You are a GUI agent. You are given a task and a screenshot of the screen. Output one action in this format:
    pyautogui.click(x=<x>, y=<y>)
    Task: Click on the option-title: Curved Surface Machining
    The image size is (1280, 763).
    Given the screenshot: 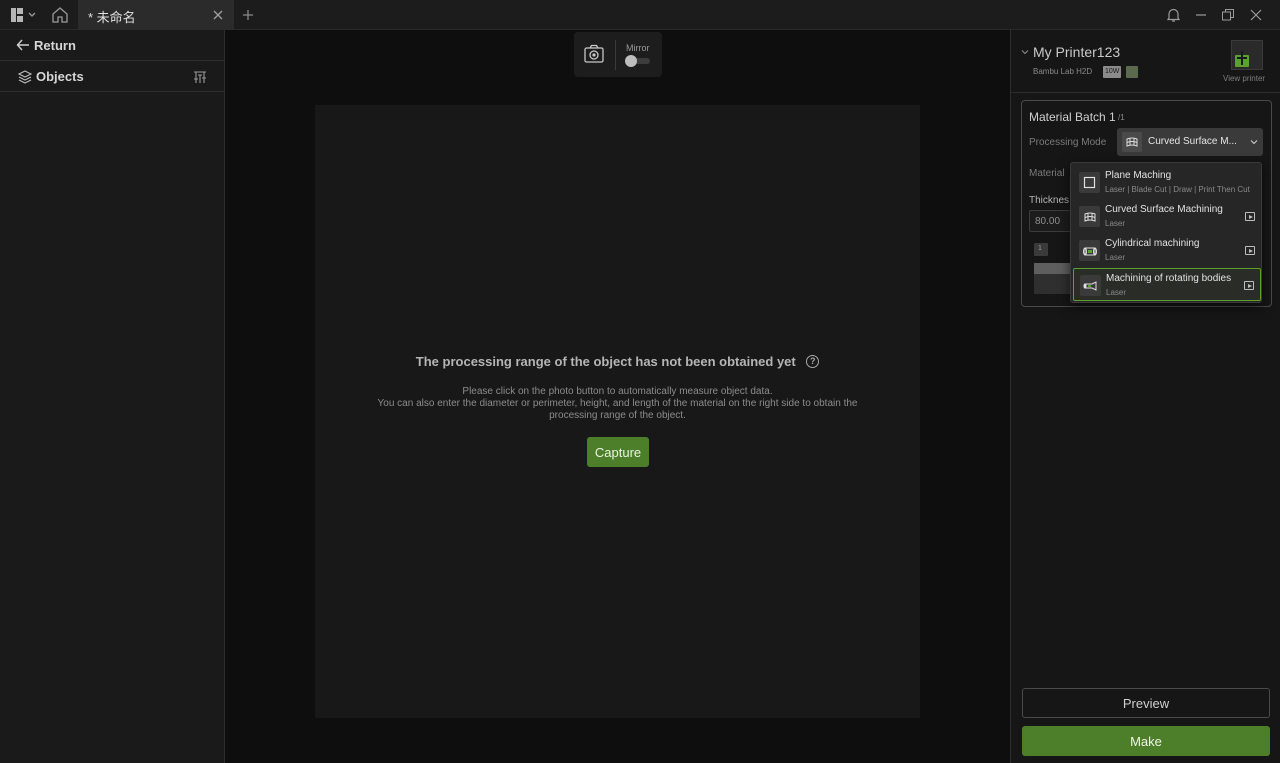 What is the action you would take?
    pyautogui.click(x=1164, y=209)
    